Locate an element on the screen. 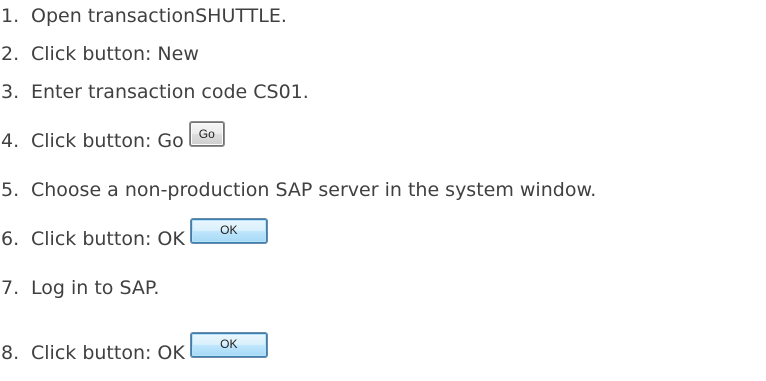 The width and height of the screenshot is (766, 381). step-7: 7. Log in to SAP. is located at coordinates (79, 288).